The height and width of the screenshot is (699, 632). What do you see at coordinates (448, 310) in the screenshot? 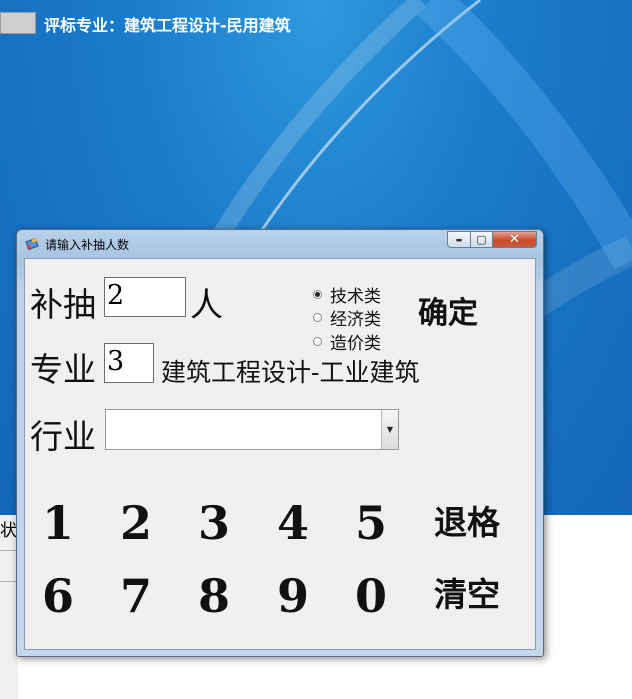
I see `confirm-button: 确定` at bounding box center [448, 310].